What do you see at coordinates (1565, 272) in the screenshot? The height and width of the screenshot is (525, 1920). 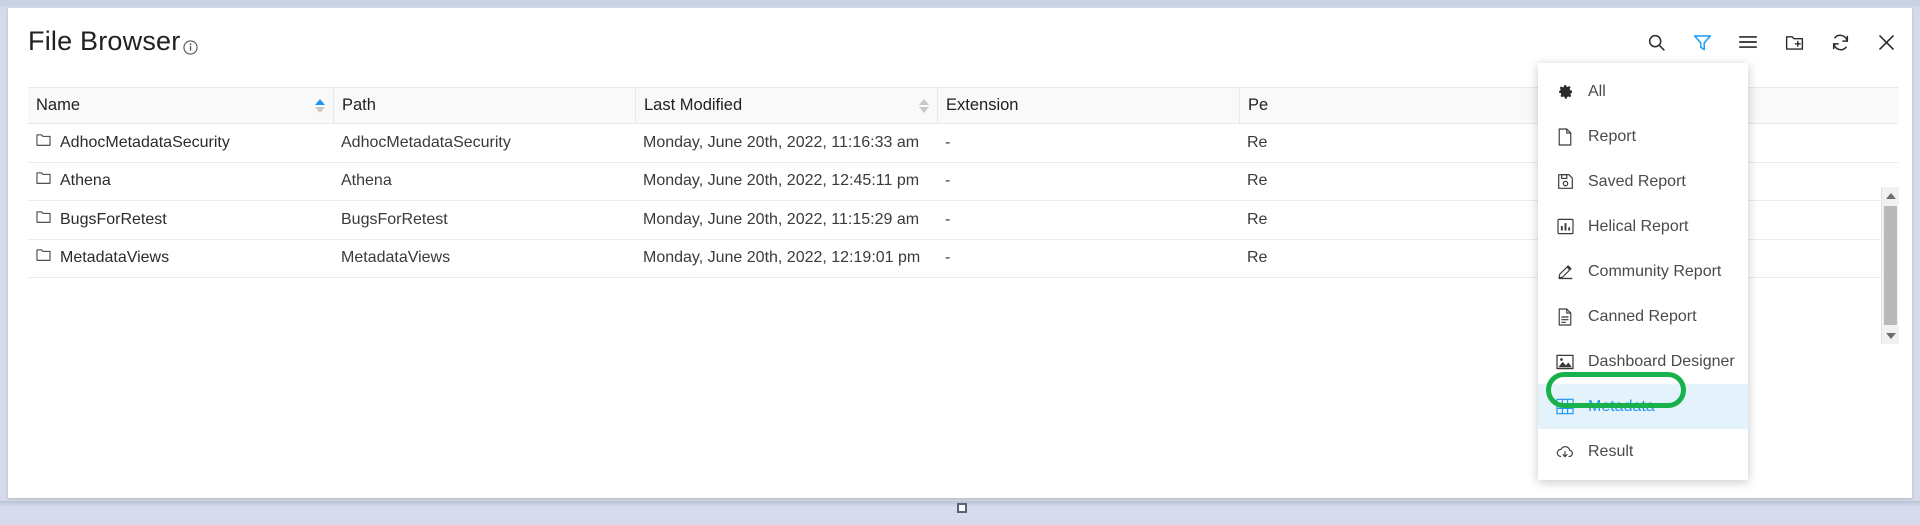 I see `pencil-icon` at bounding box center [1565, 272].